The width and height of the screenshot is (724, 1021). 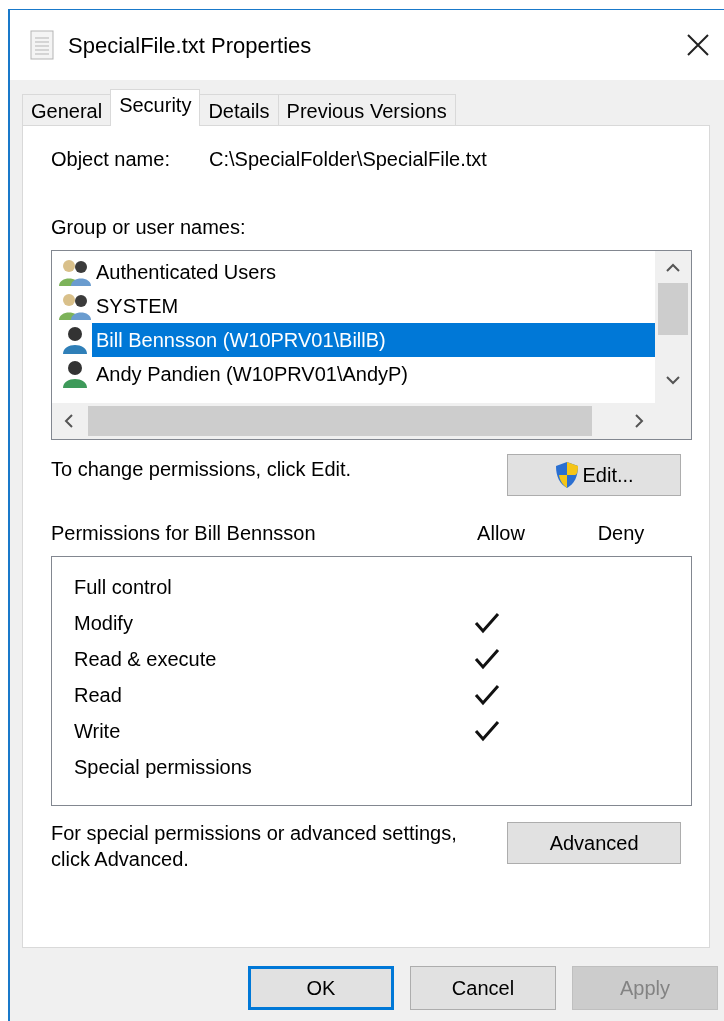 I want to click on advanced-hint: For special permissions or advanced settings, click Advanced., so click(x=254, y=846).